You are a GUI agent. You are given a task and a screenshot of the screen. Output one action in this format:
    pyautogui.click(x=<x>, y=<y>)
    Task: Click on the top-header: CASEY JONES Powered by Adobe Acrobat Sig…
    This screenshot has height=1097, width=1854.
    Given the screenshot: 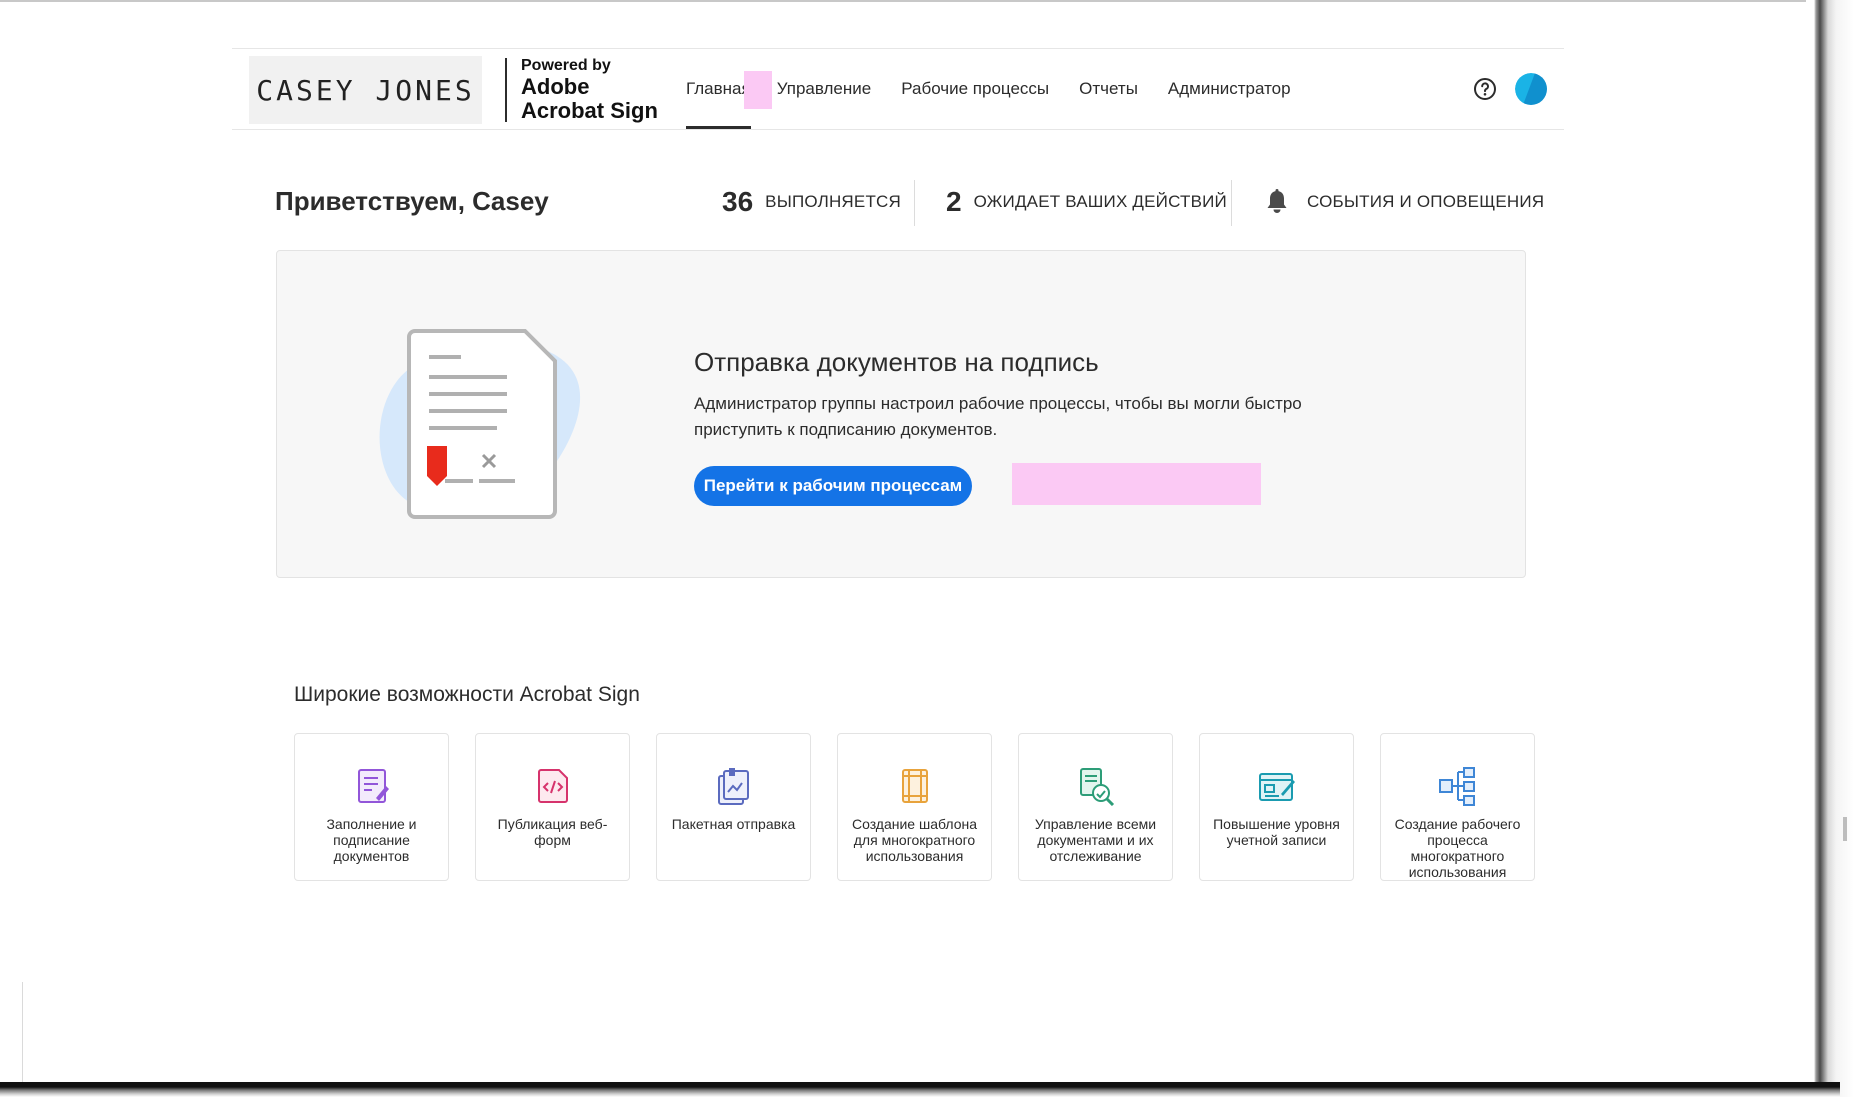 What is the action you would take?
    pyautogui.click(x=898, y=89)
    